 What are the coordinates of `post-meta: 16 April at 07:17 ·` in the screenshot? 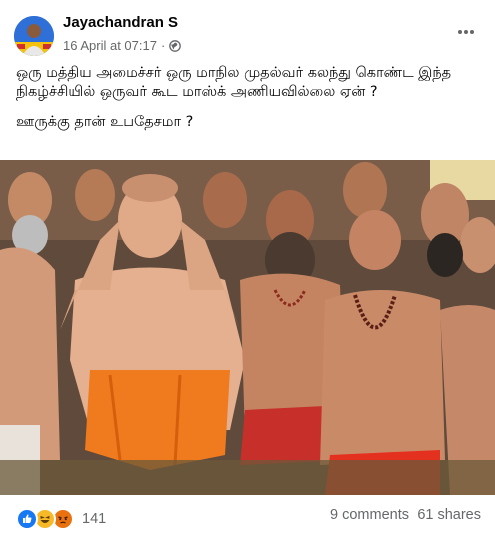 It's located at (122, 45).